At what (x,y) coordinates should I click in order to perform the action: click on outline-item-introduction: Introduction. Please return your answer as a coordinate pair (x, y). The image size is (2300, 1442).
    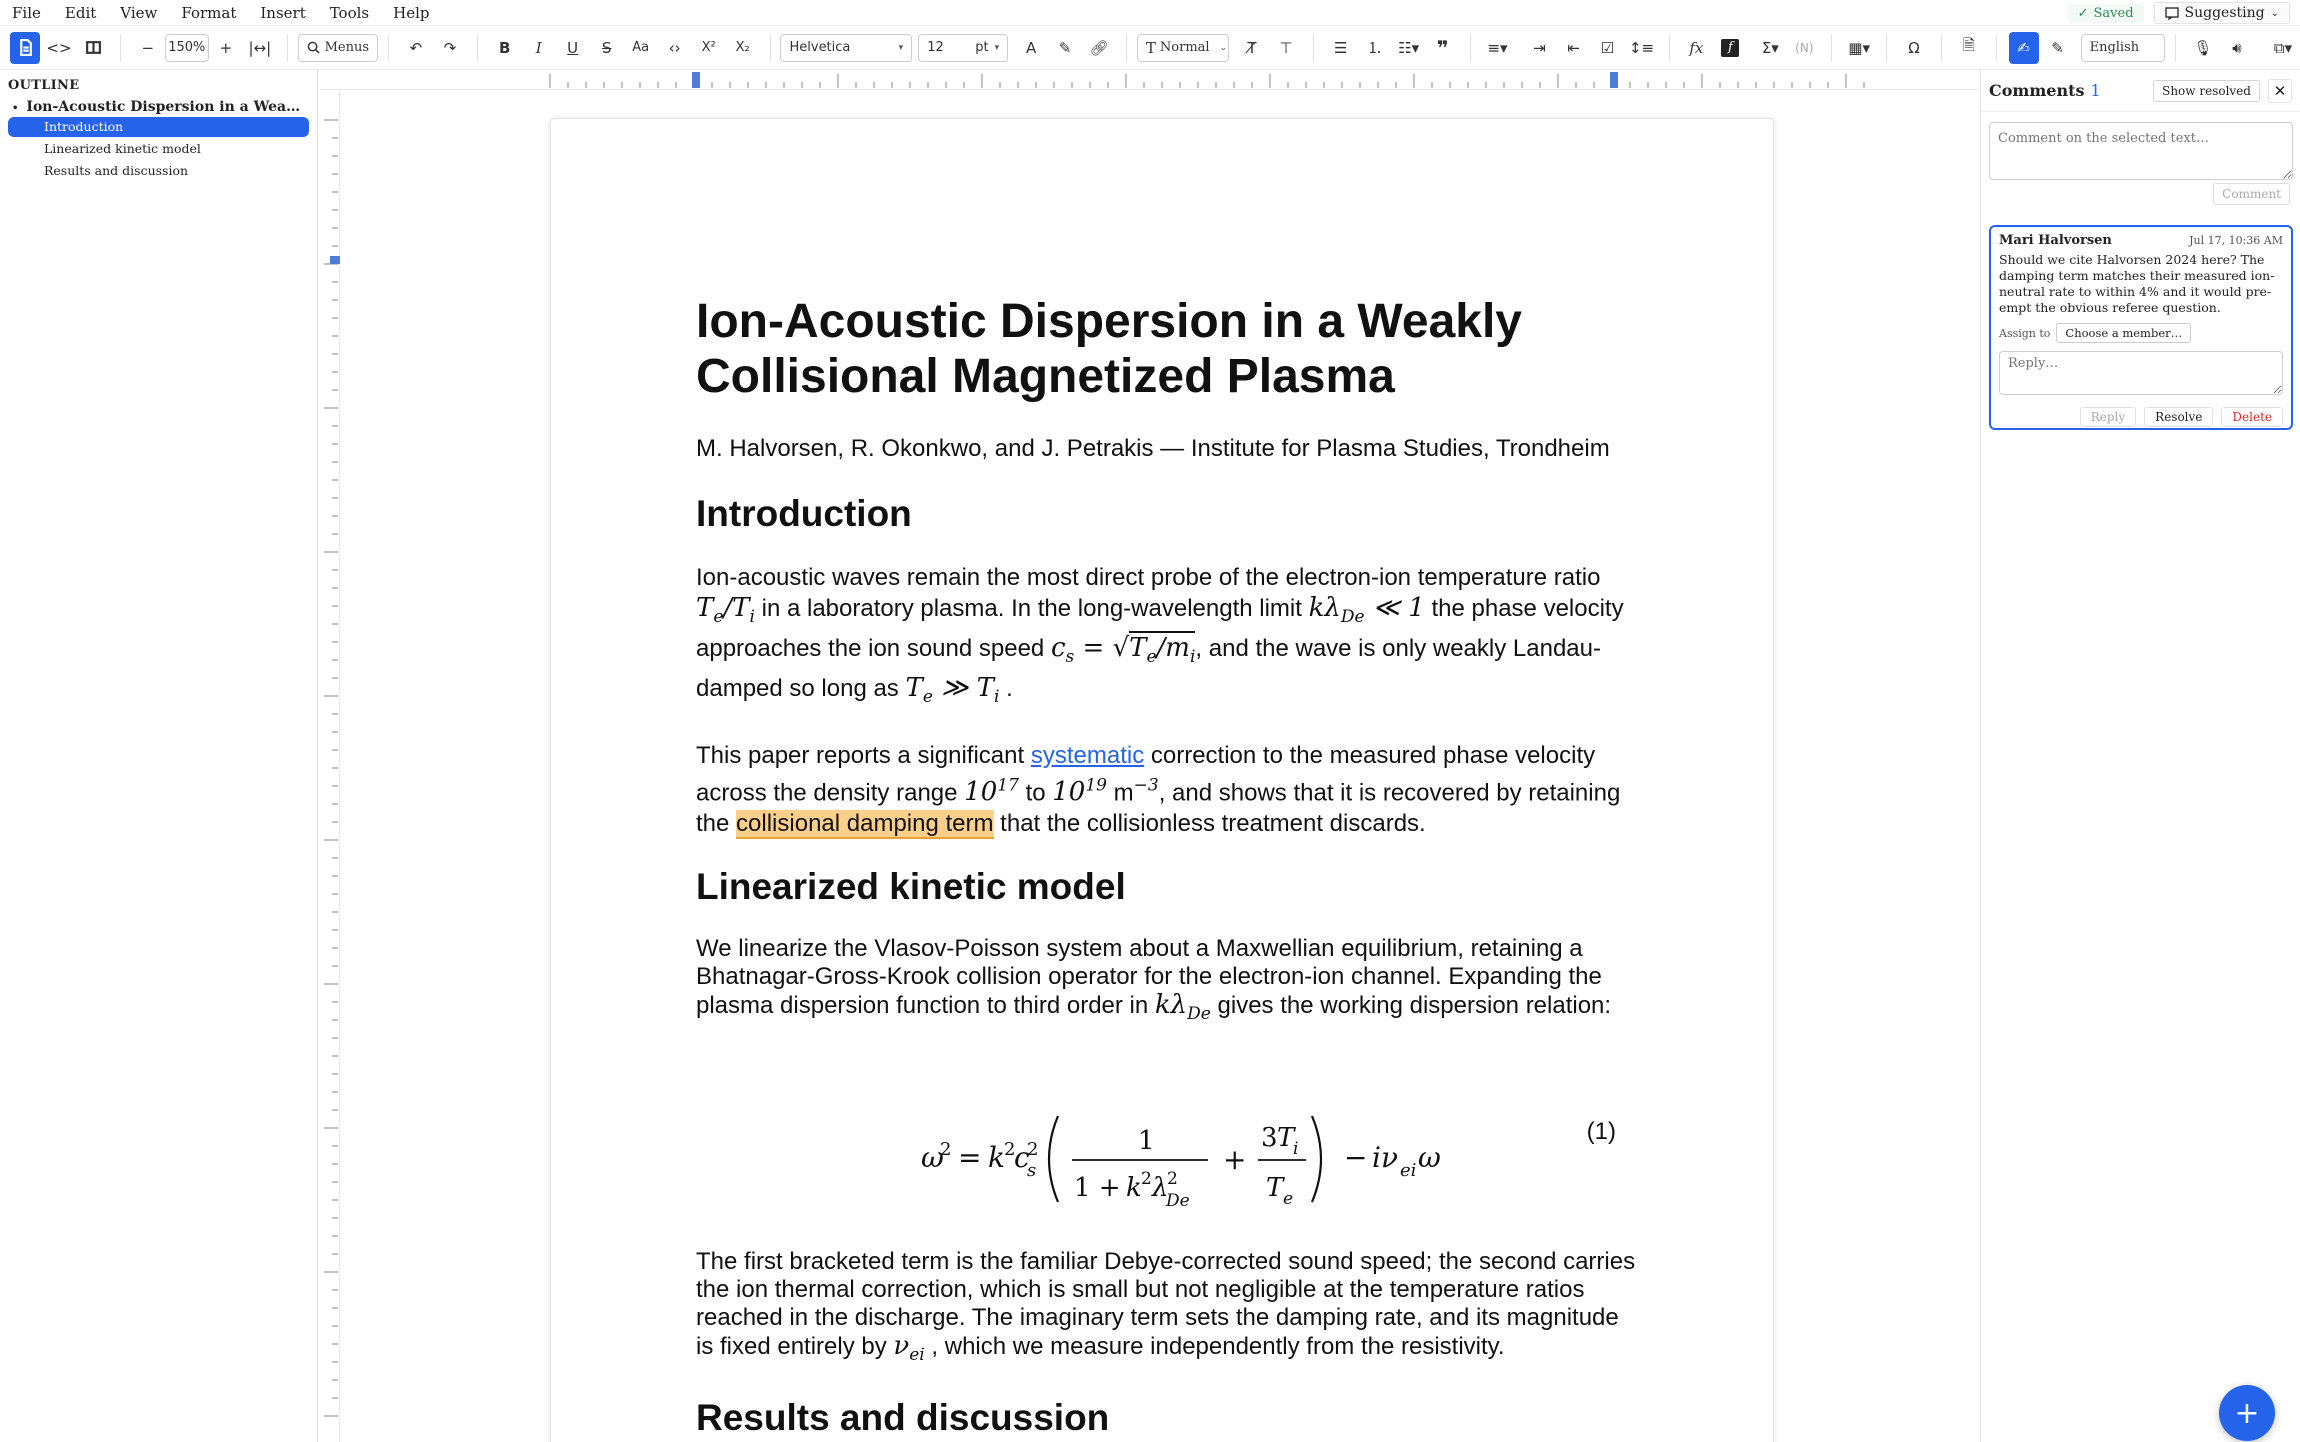
    Looking at the image, I should click on (158, 127).